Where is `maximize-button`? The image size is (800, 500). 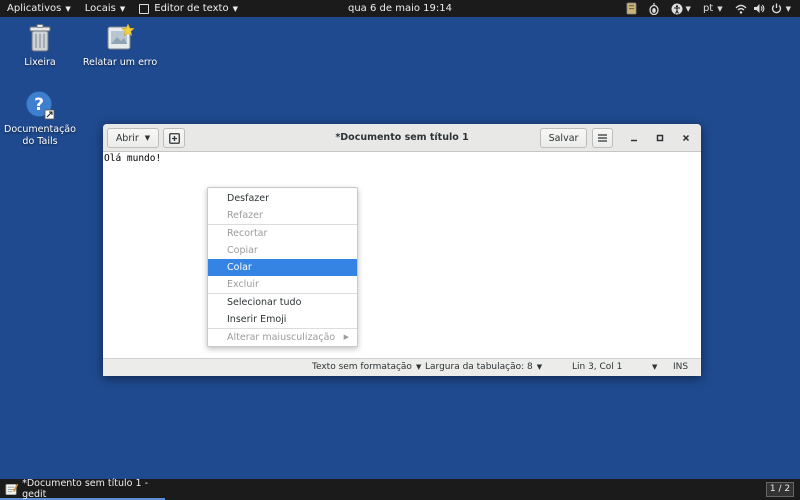
maximize-button is located at coordinates (660, 138).